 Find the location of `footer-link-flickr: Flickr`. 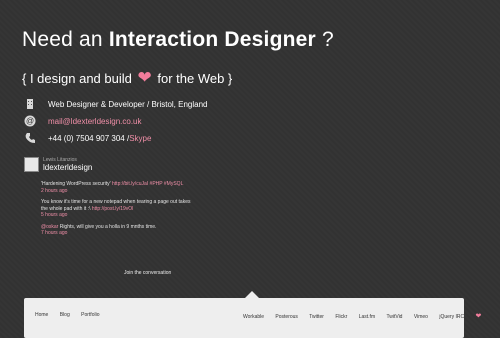

footer-link-flickr: Flickr is located at coordinates (341, 317).